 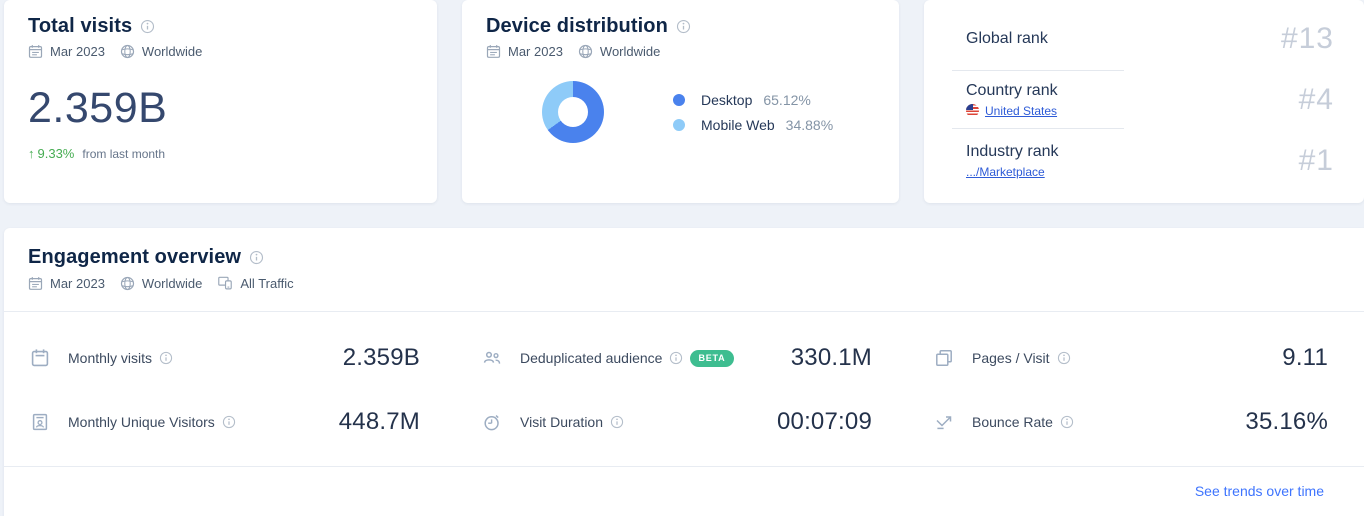 What do you see at coordinates (824, 421) in the screenshot?
I see `metric-value: 00:07:09` at bounding box center [824, 421].